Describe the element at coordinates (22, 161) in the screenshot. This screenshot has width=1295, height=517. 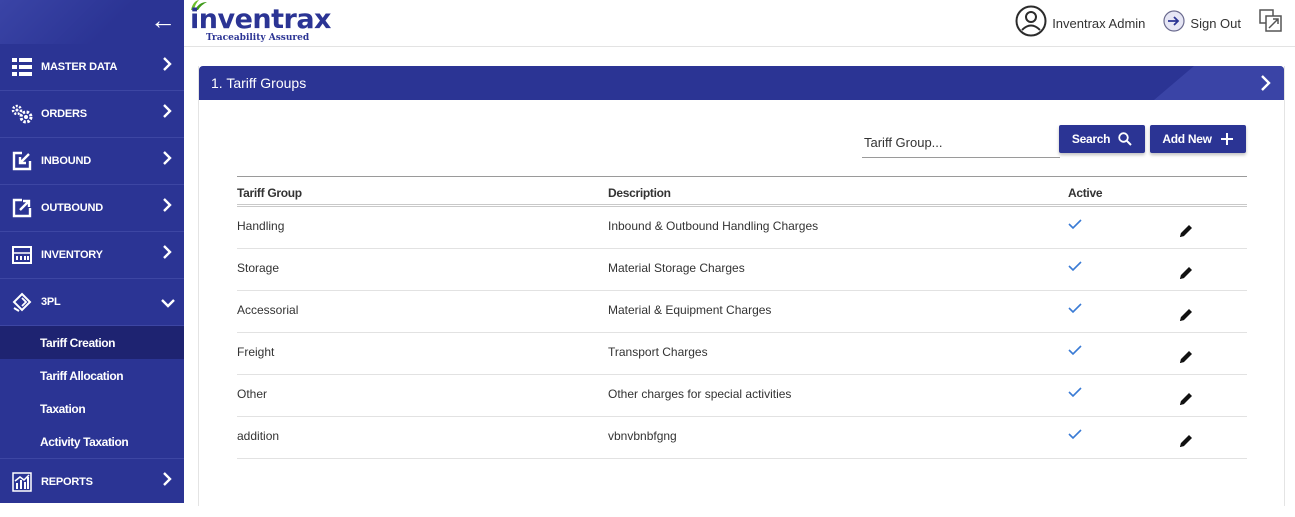
I see `inbound-icon` at that location.